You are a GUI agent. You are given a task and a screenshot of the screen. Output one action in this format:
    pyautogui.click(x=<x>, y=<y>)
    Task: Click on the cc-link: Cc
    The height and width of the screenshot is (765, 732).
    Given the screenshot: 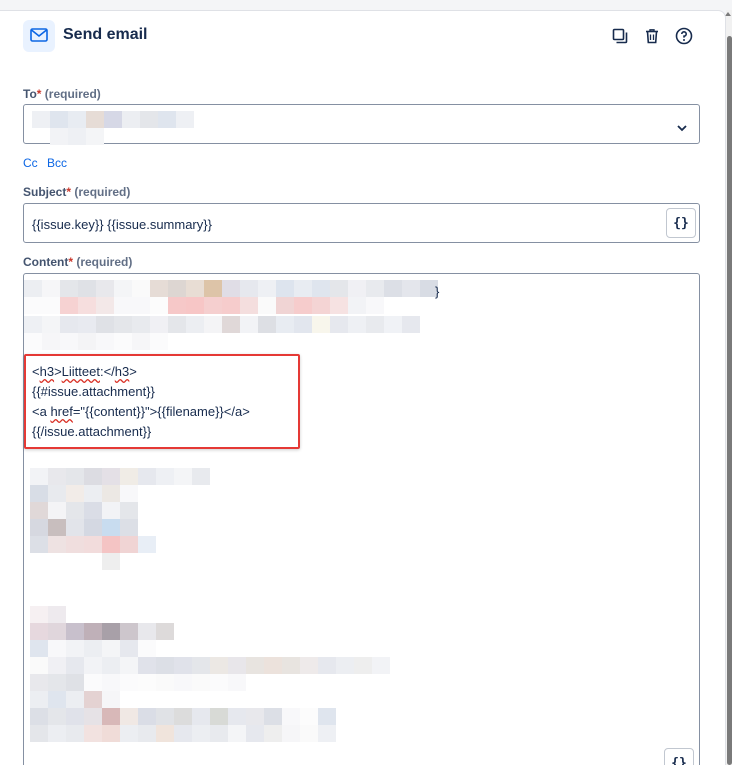 What is the action you would take?
    pyautogui.click(x=30, y=163)
    